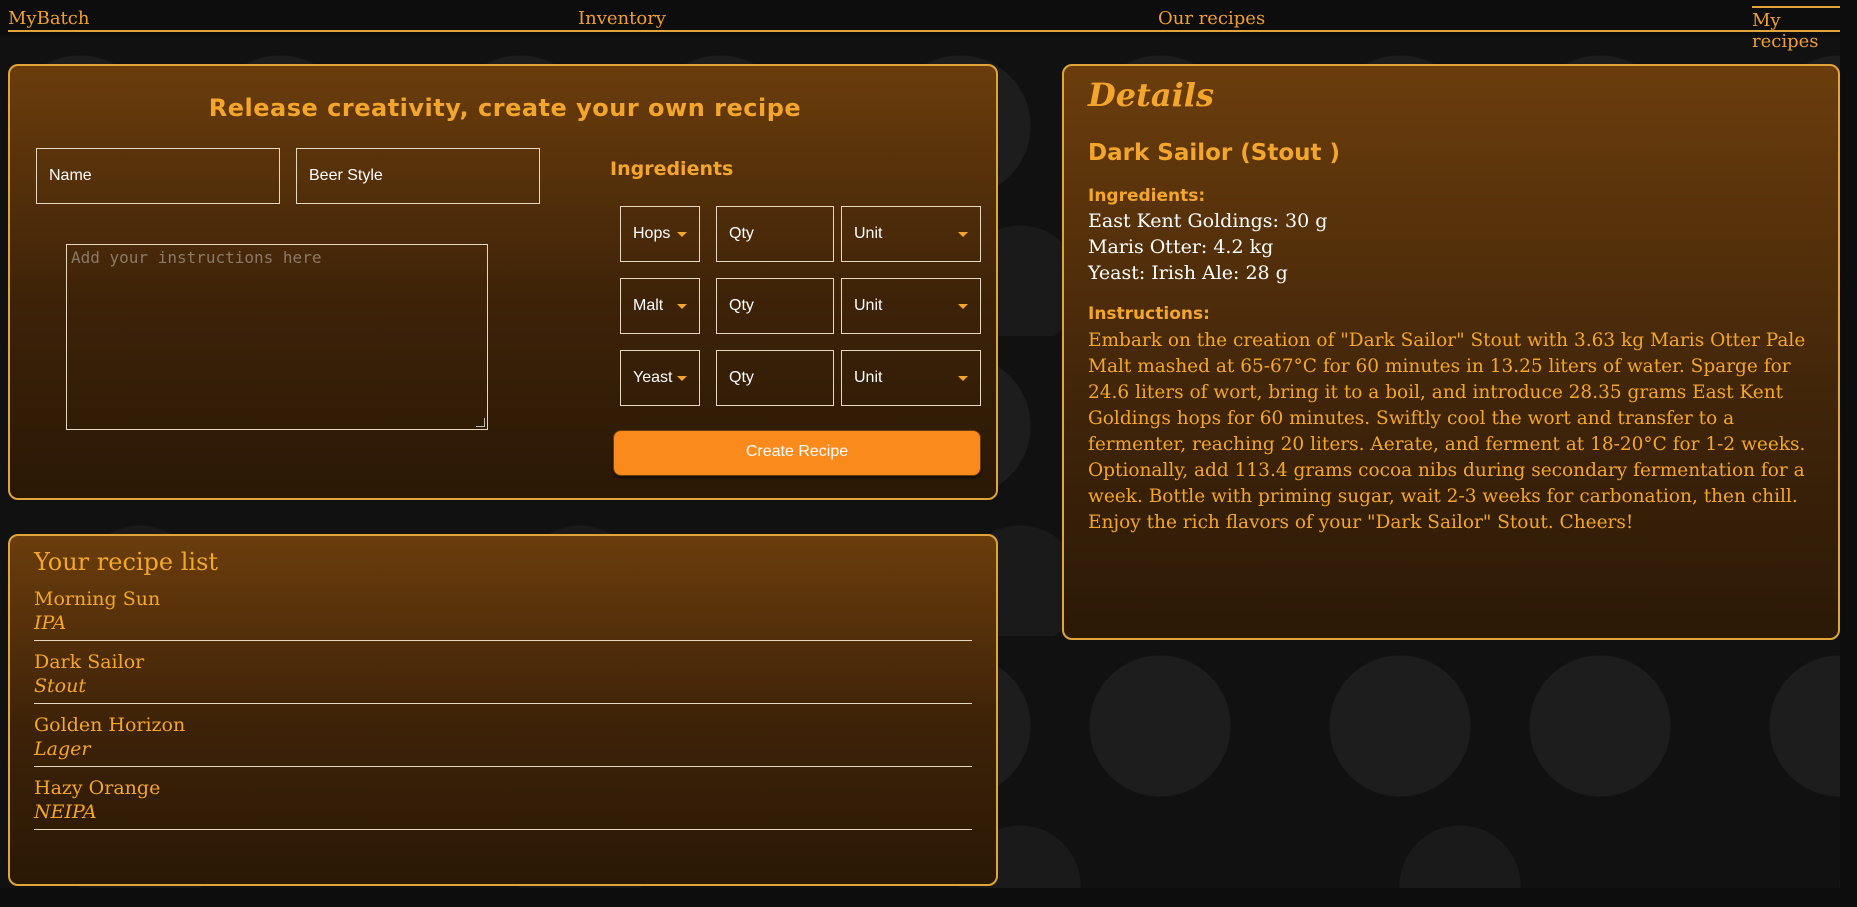 This screenshot has width=1857, height=907. What do you see at coordinates (97, 599) in the screenshot?
I see `recipe-name: Morning Sun` at bounding box center [97, 599].